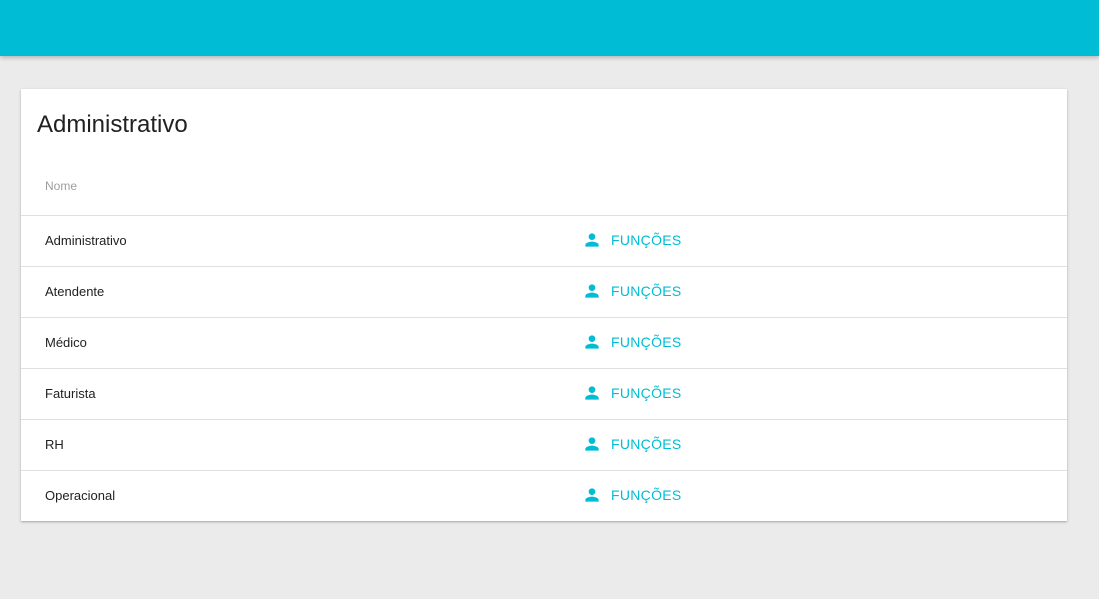  I want to click on app-toolbar, so click(549, 28).